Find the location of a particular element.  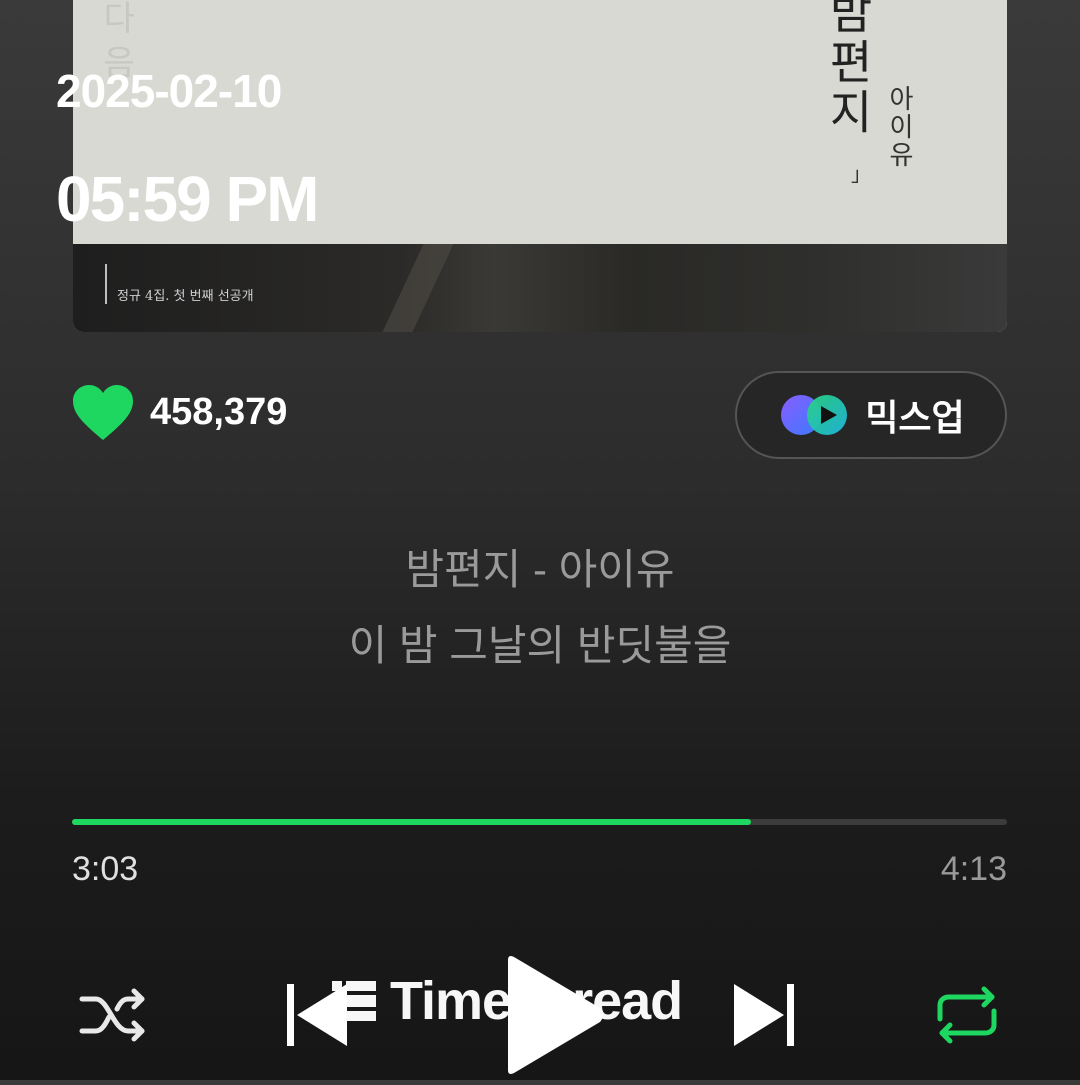

lyrics-current-line: 이 밤 그날의 반딧불을 is located at coordinates (540, 642).